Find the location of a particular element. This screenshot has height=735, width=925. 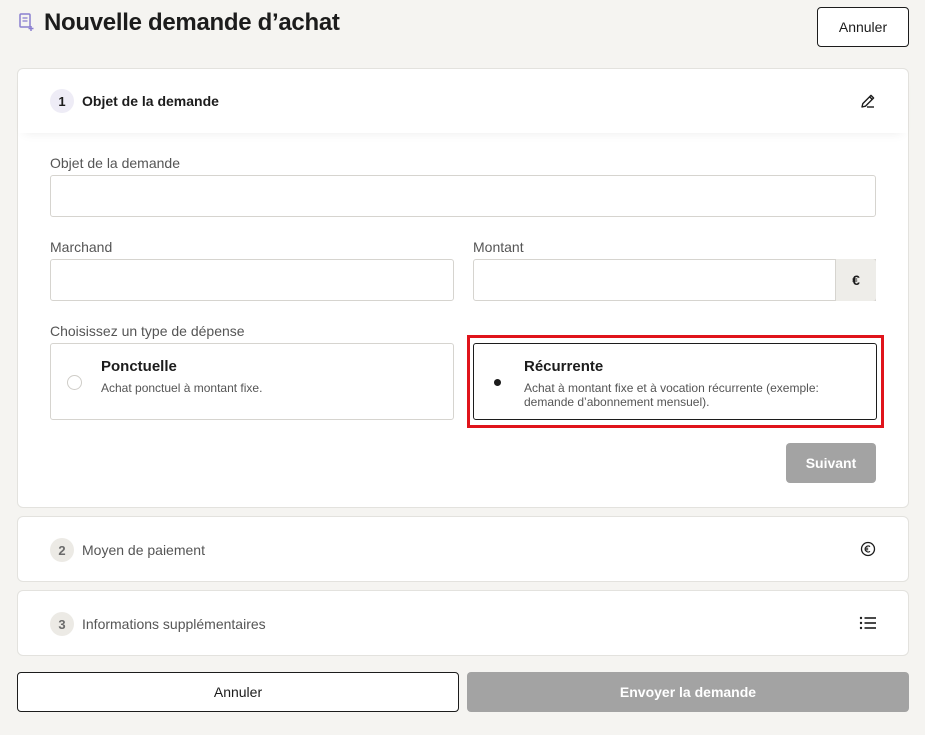

step-label: Informations supplémentaires is located at coordinates (174, 624).